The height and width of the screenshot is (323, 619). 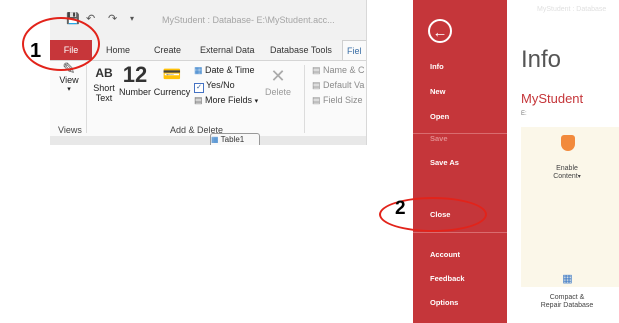 I want to click on checkbox-icon: ✓, so click(x=199, y=88).